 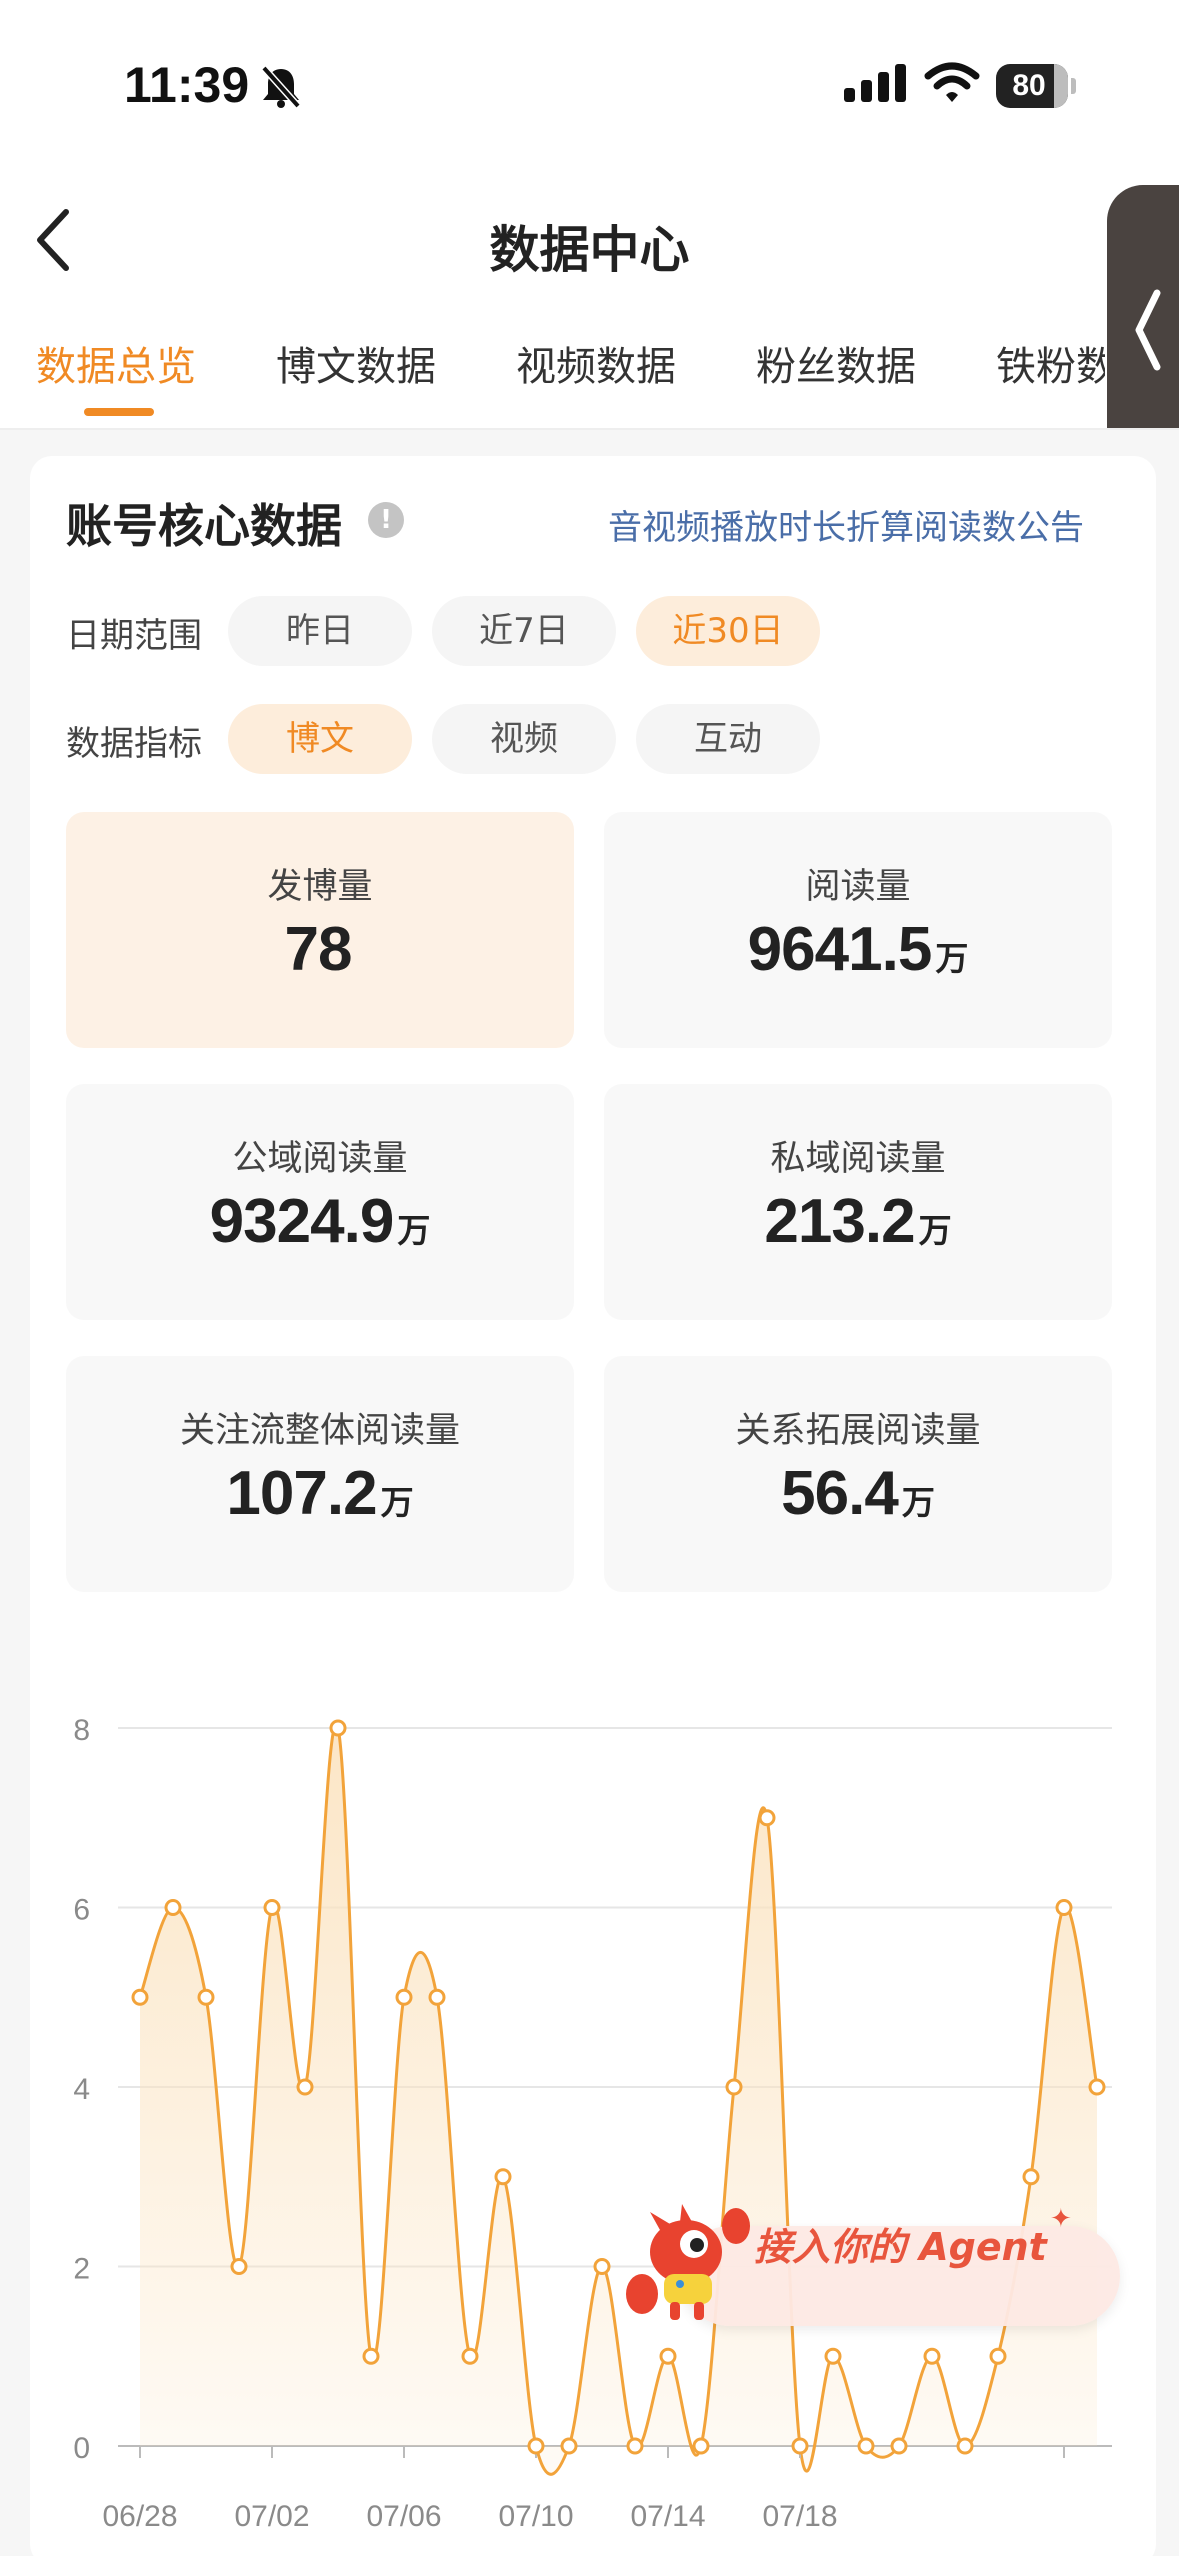 What do you see at coordinates (320, 887) in the screenshot?
I see `metric-label: 发博量` at bounding box center [320, 887].